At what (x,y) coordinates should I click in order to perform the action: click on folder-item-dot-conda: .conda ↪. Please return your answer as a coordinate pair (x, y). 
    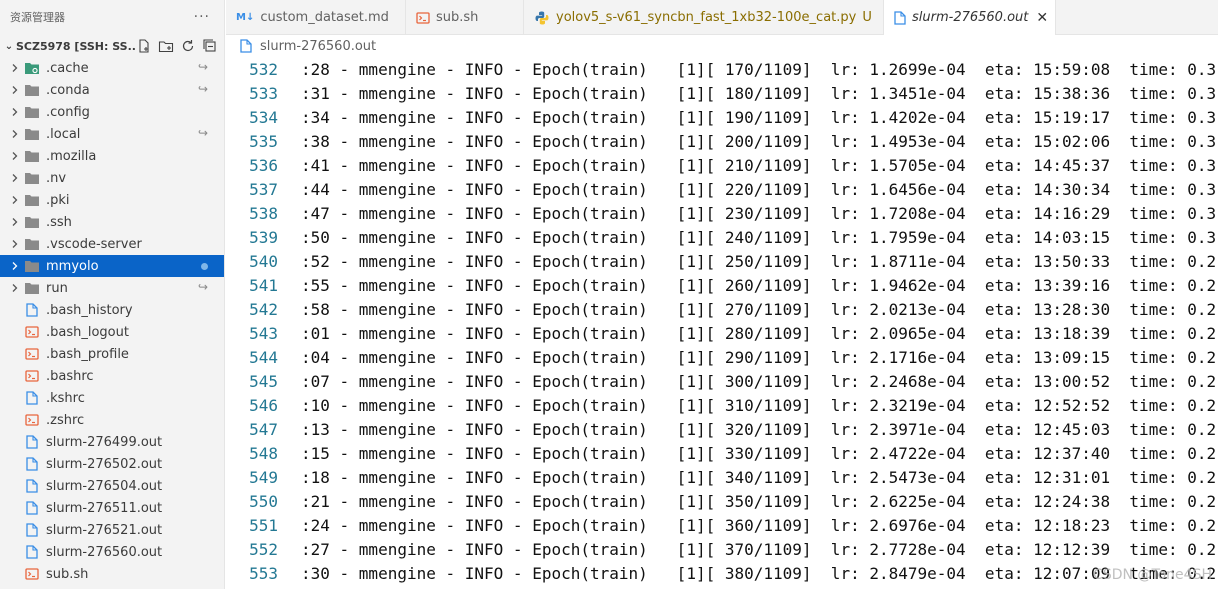
    Looking at the image, I should click on (112, 90).